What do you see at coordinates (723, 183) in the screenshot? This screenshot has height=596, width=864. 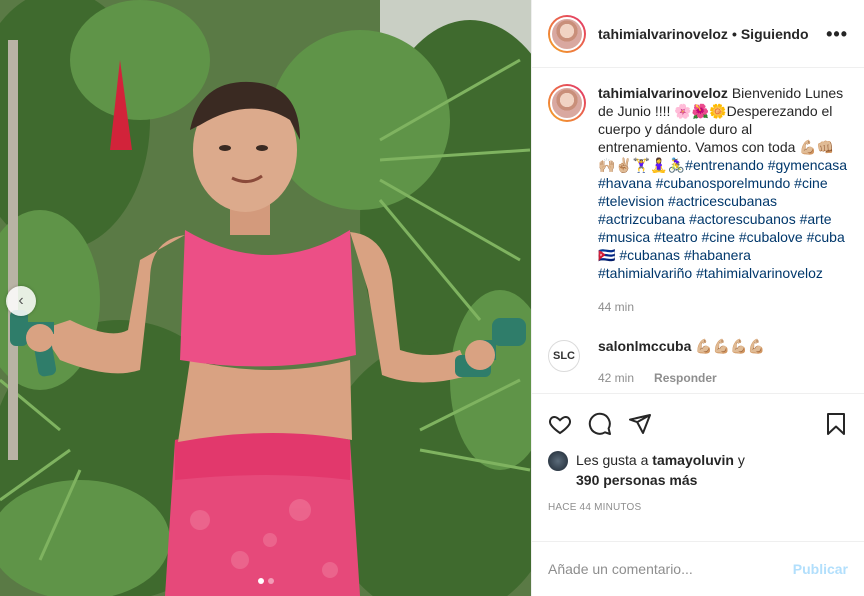 I see `hashtag-link: #cubanosporelmundo` at bounding box center [723, 183].